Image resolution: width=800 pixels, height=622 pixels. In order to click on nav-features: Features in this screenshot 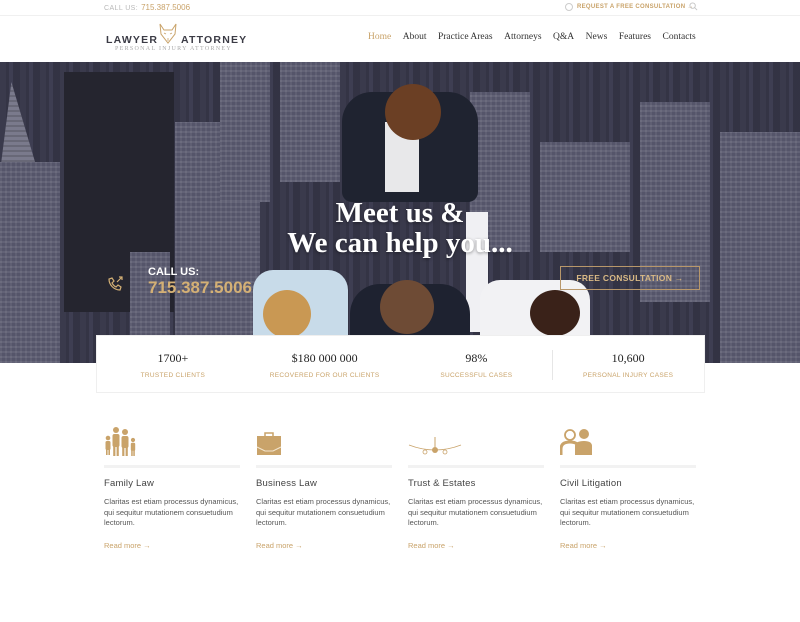, I will do `click(635, 37)`.